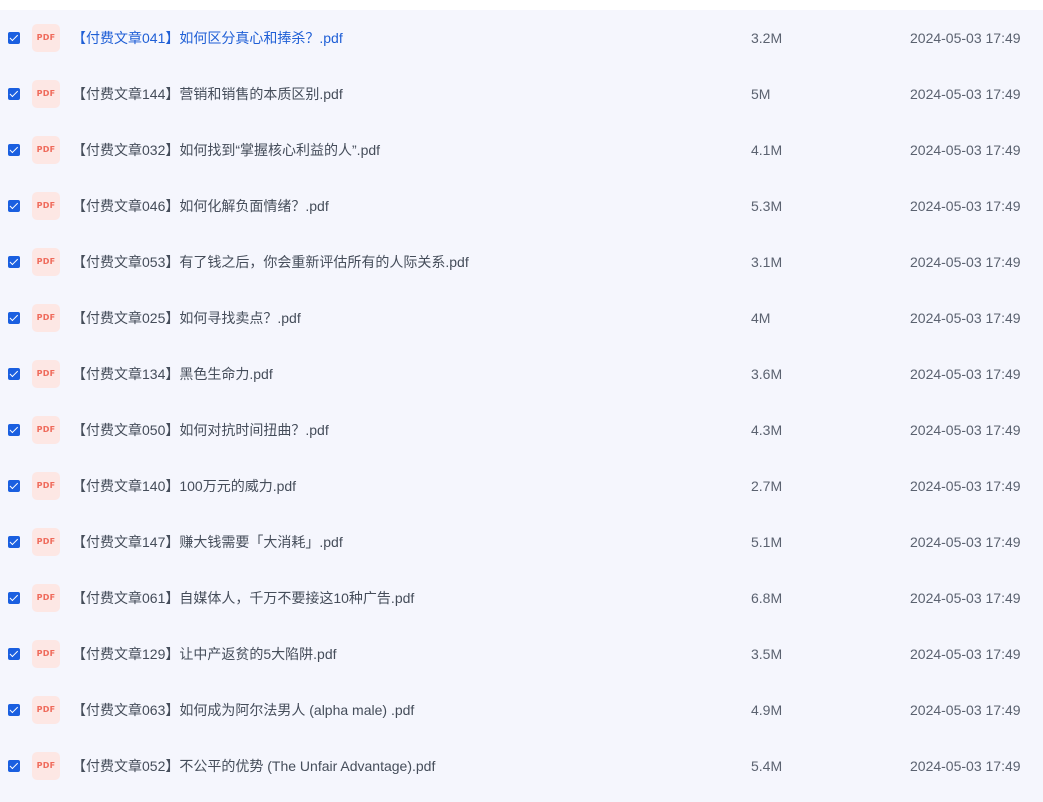  I want to click on file-size: 3.6M, so click(767, 374).